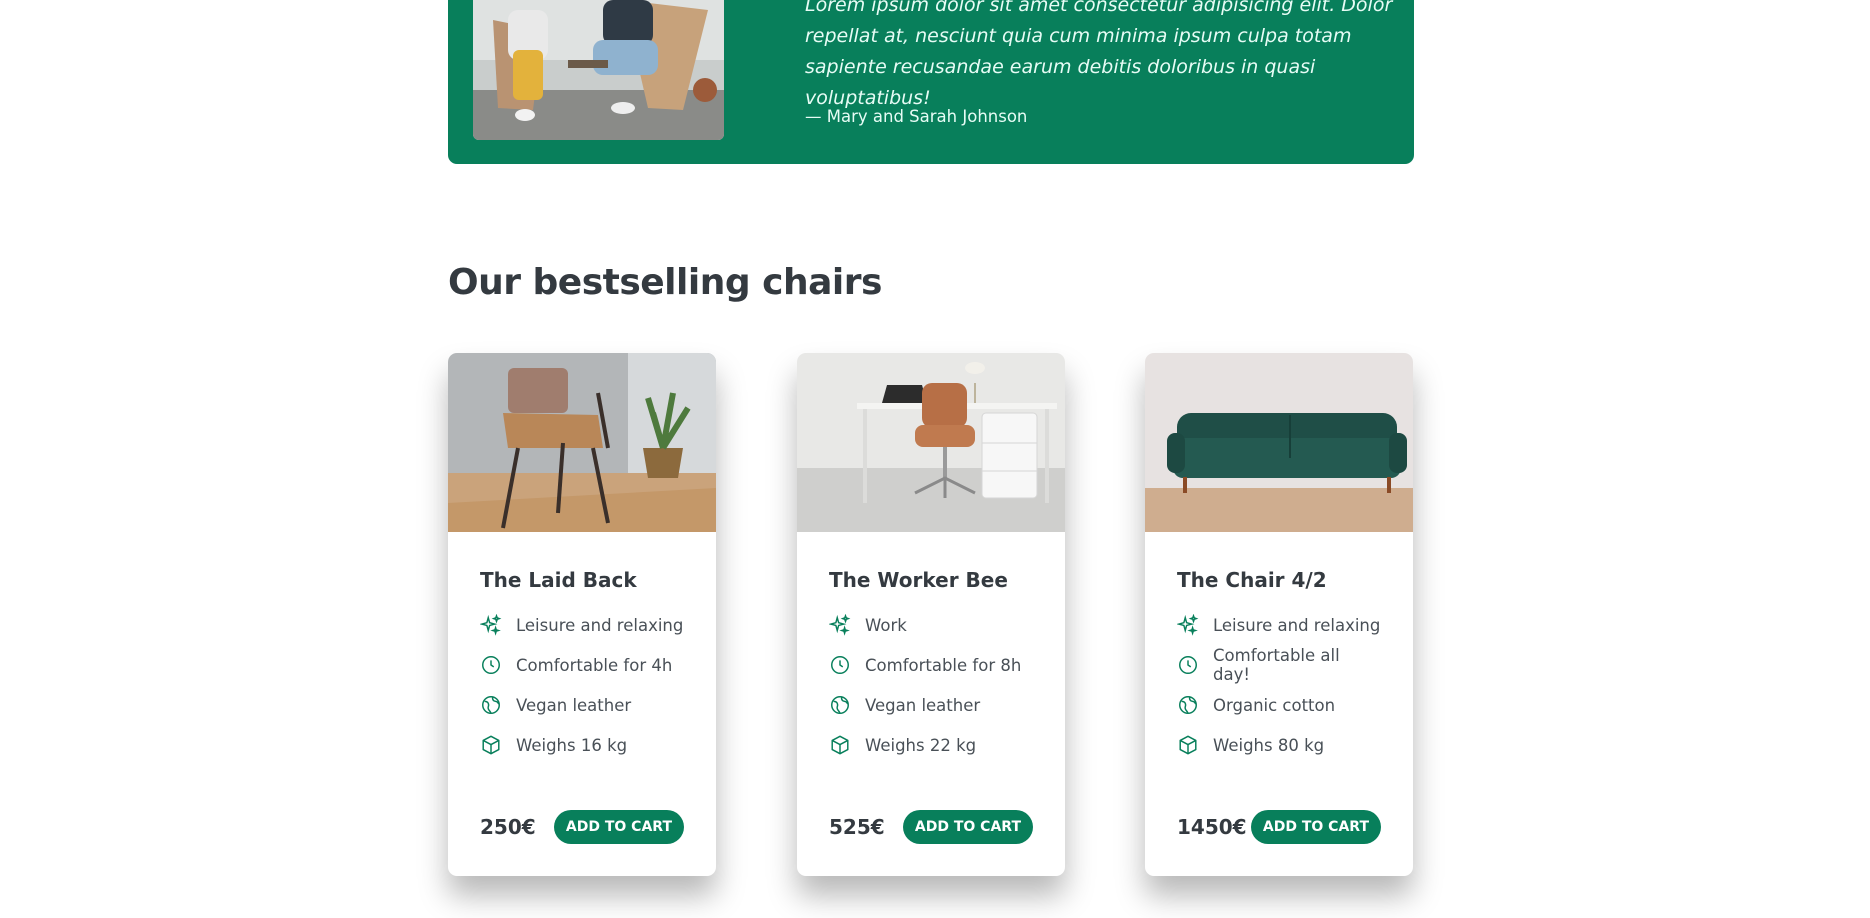 This screenshot has height=918, width=1870. I want to click on product-price: 525€, so click(857, 827).